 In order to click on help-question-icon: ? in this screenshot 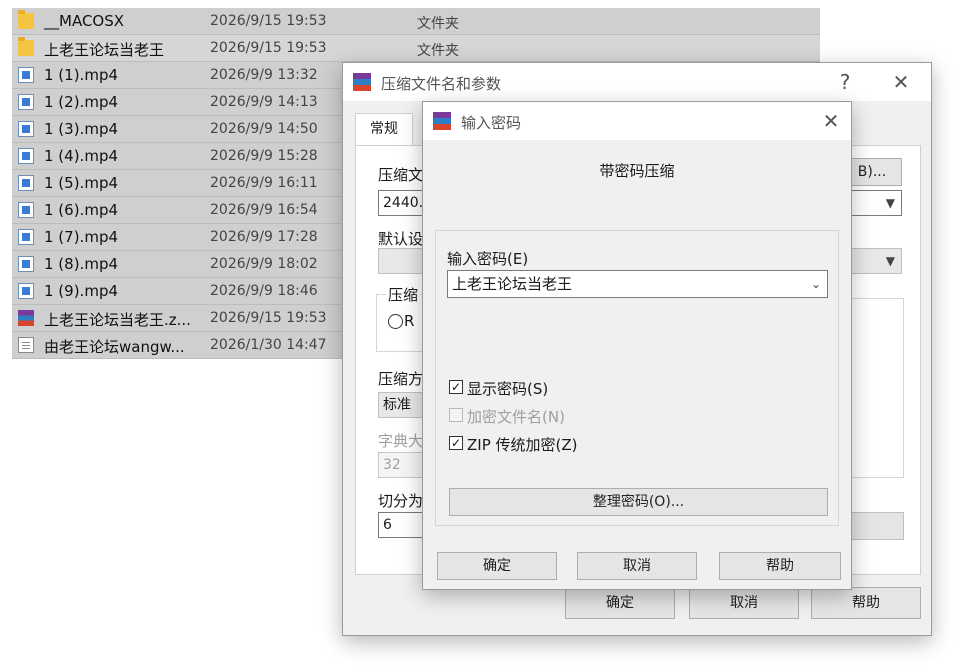, I will do `click(845, 82)`.